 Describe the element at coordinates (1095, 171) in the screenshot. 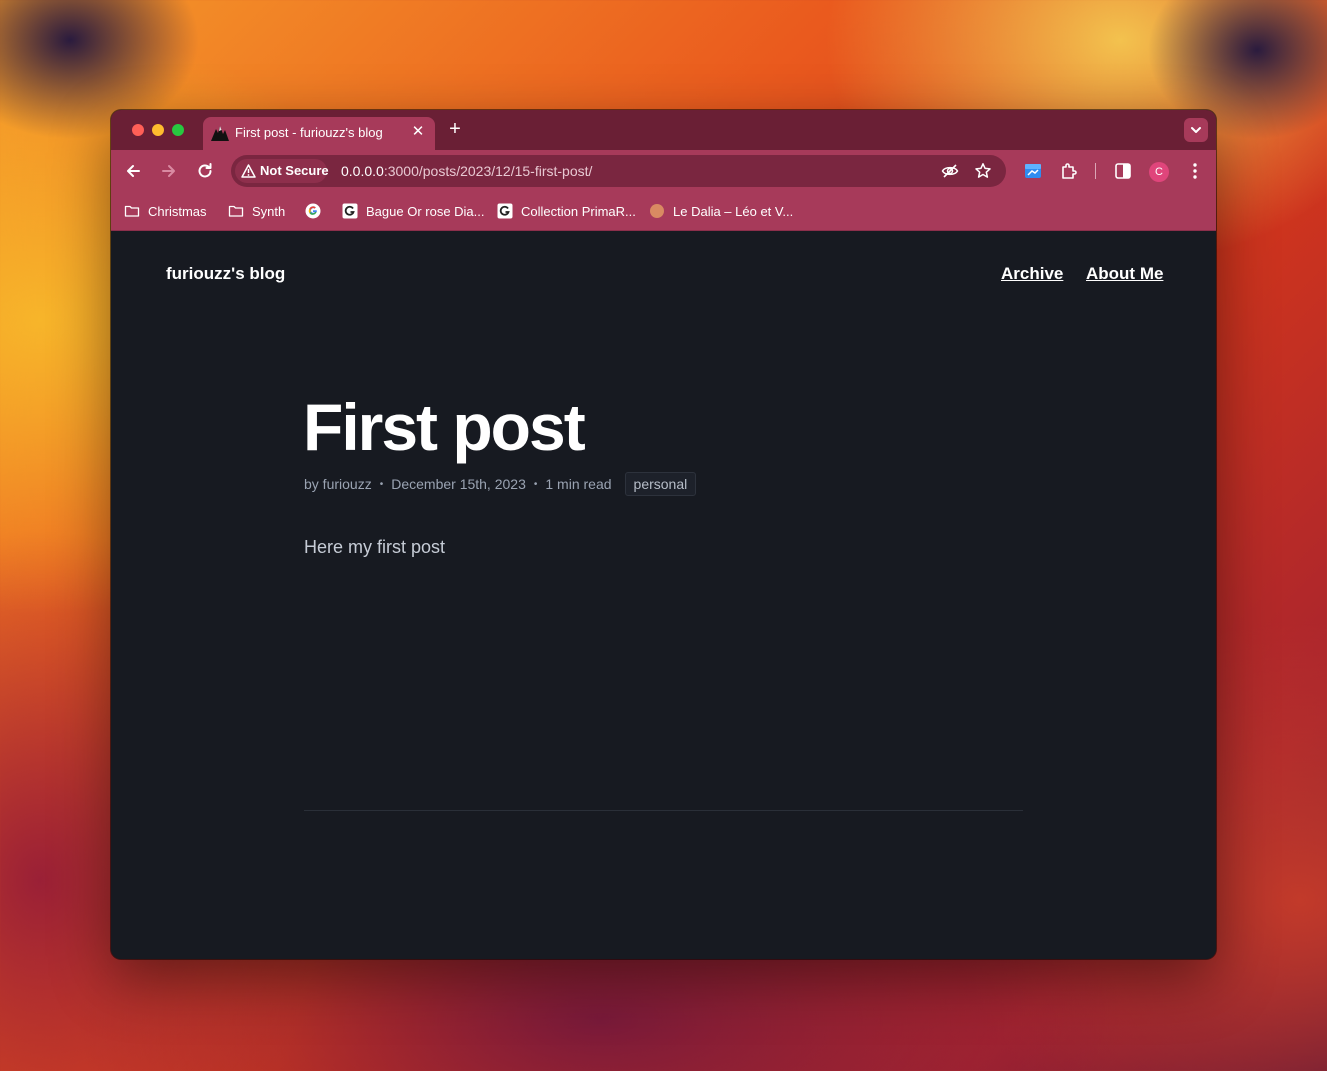

I see `toolbar-divider` at that location.